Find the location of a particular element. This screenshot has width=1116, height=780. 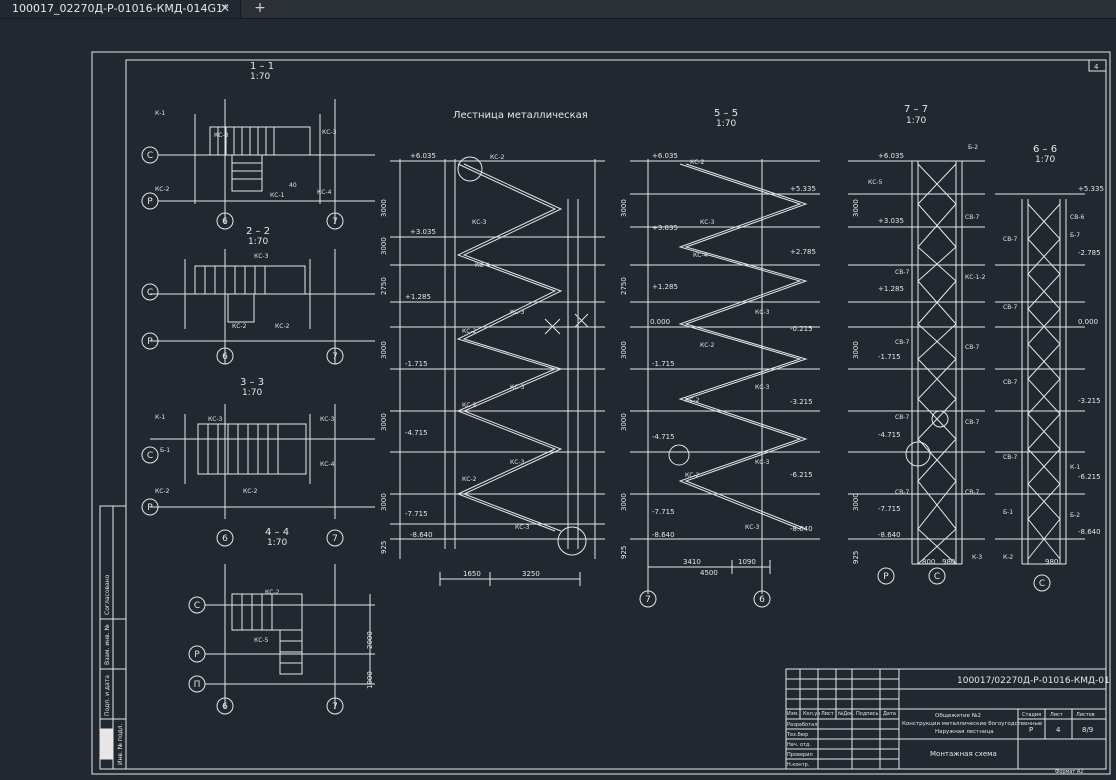

col-header: Кол.уч is located at coordinates (811, 714).